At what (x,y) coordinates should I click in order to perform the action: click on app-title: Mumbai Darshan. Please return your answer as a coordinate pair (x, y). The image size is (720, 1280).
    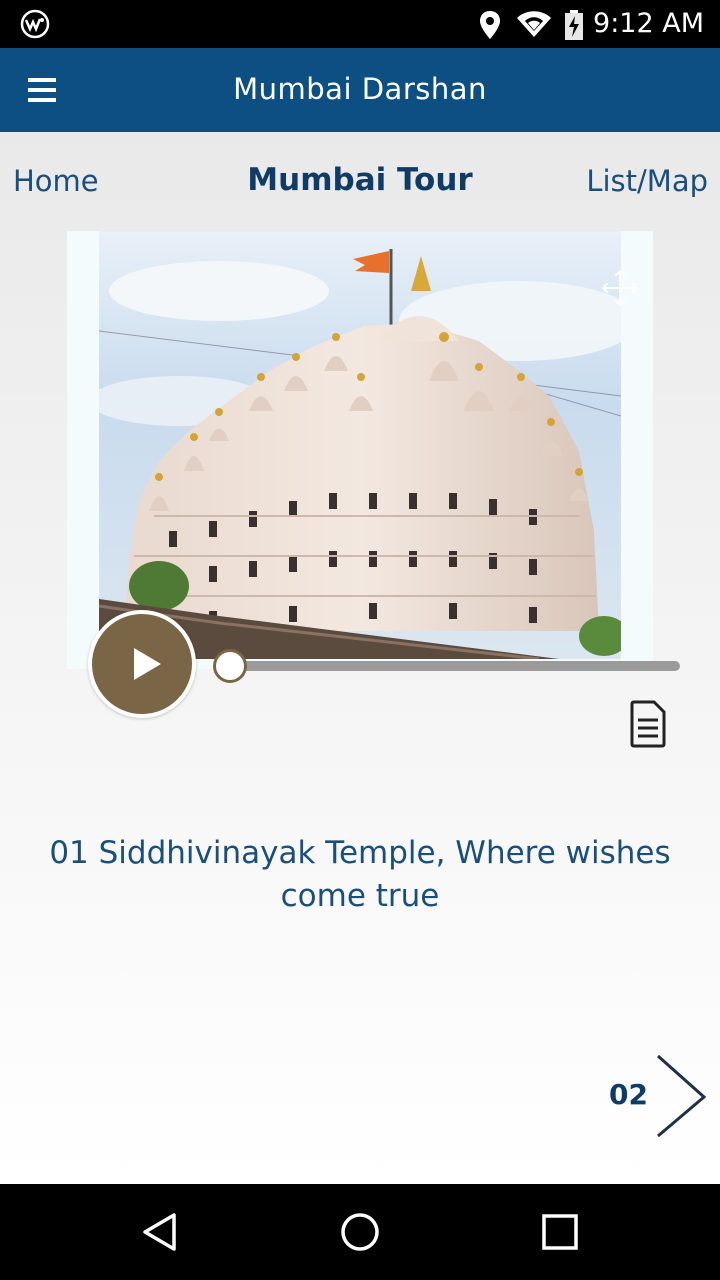
    Looking at the image, I should click on (360, 89).